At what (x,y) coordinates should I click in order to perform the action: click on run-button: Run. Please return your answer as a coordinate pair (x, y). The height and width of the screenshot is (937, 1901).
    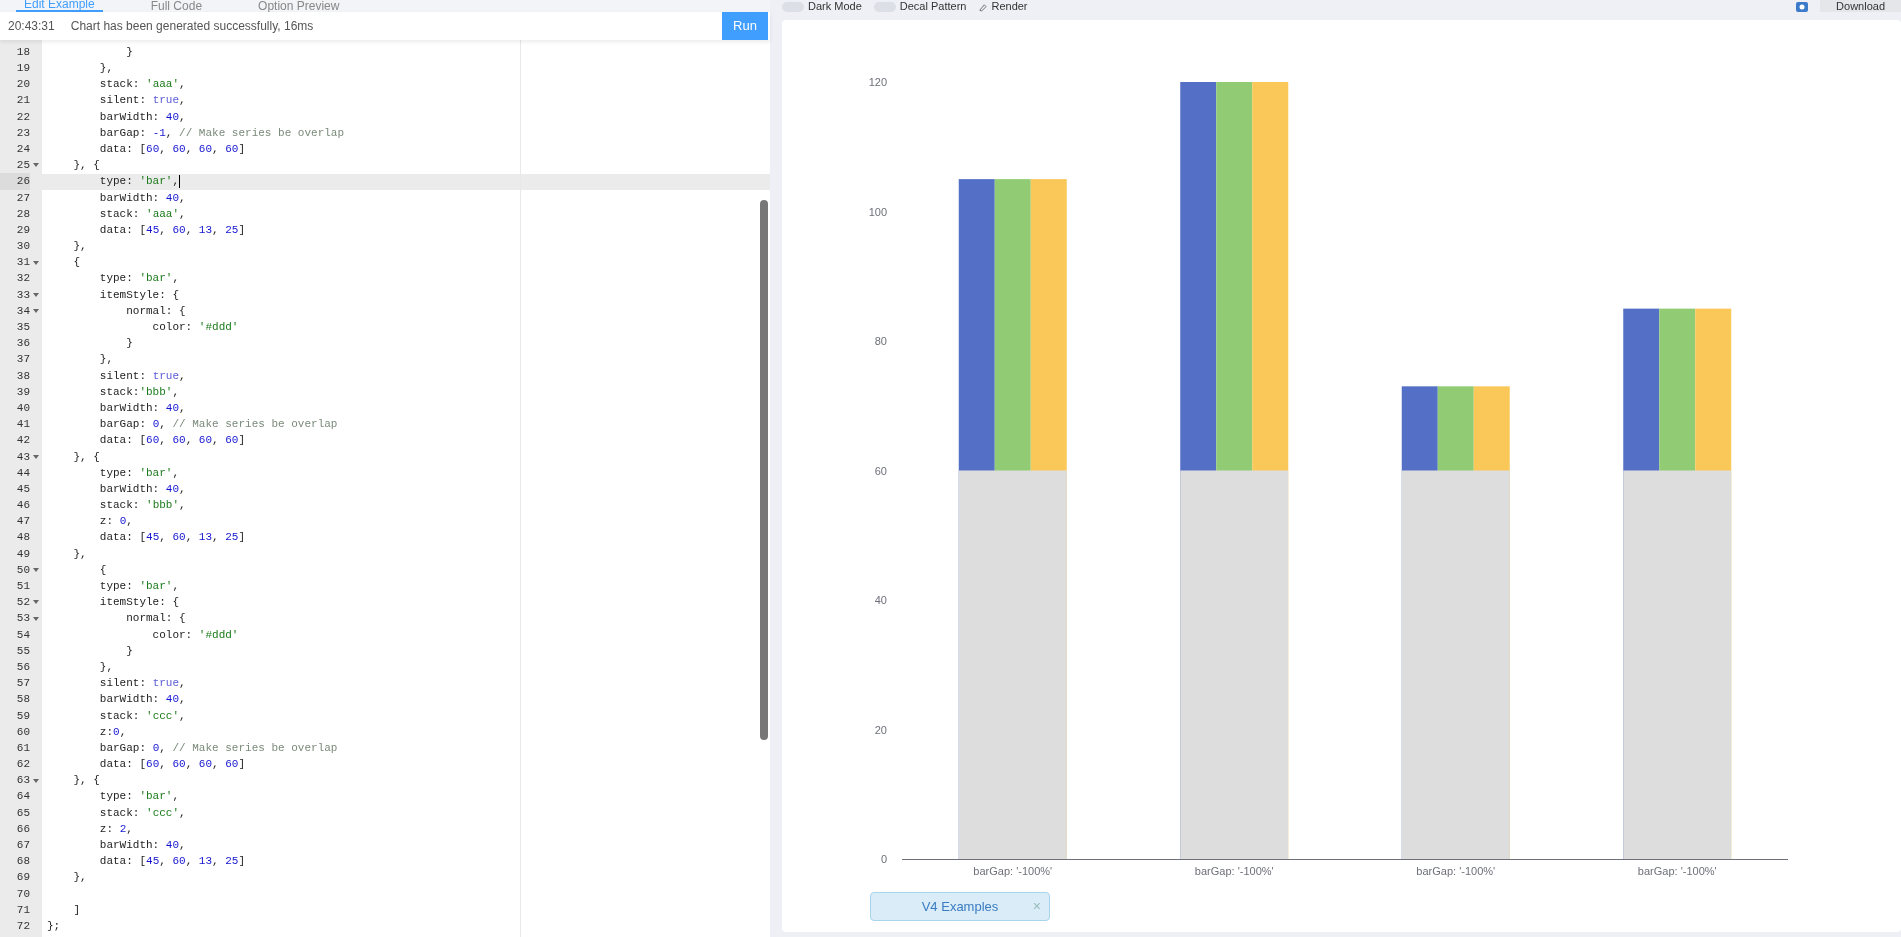
    Looking at the image, I should click on (745, 26).